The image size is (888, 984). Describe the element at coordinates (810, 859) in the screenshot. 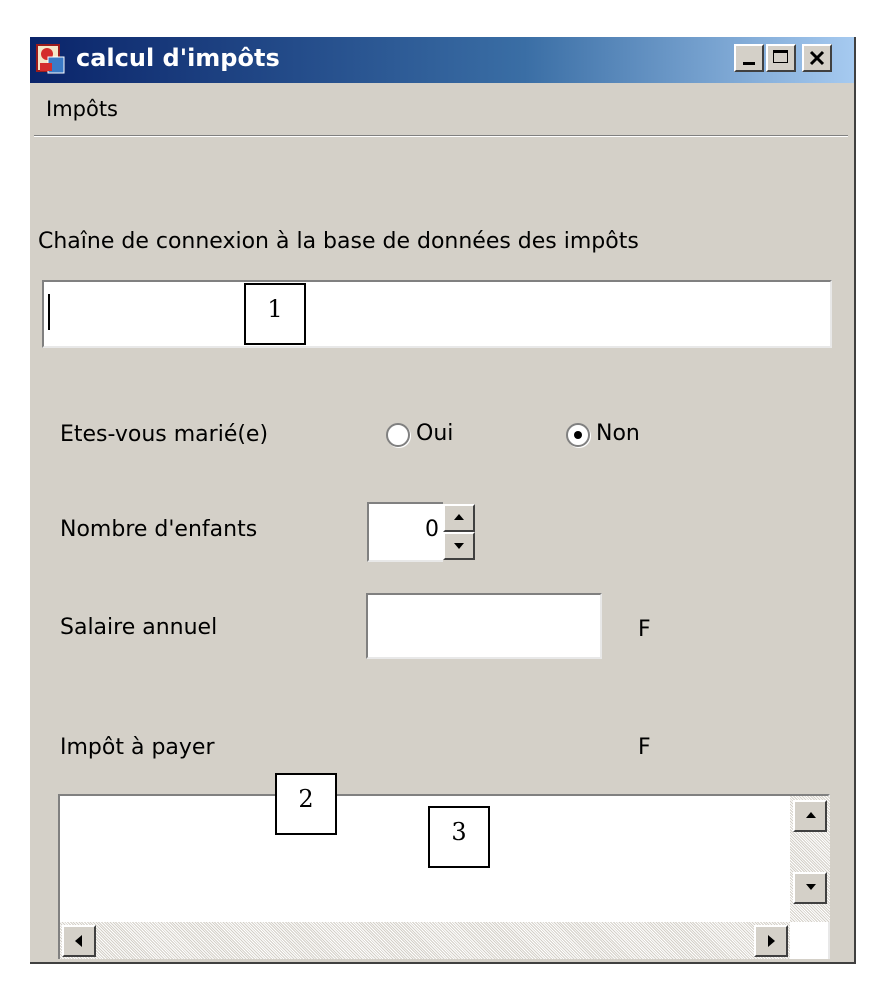

I see `vertical-scrollbar` at that location.